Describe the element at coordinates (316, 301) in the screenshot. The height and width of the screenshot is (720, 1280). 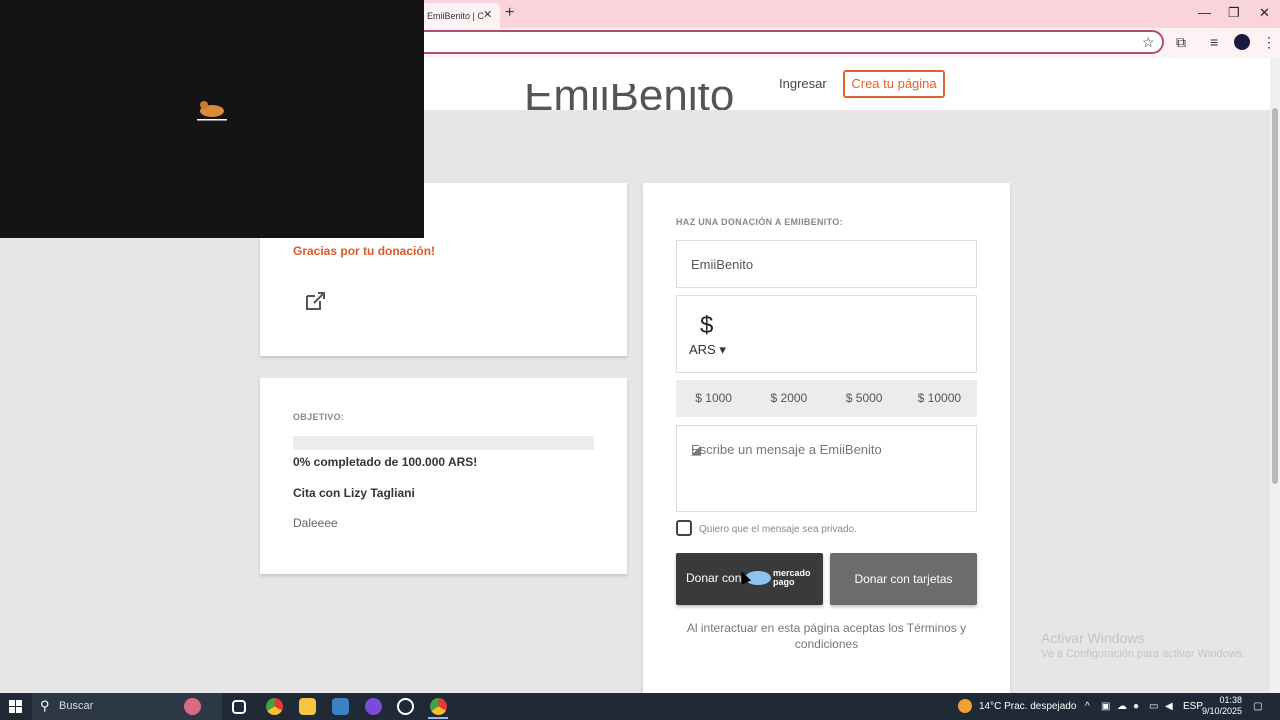
I see `external-link-icon` at that location.